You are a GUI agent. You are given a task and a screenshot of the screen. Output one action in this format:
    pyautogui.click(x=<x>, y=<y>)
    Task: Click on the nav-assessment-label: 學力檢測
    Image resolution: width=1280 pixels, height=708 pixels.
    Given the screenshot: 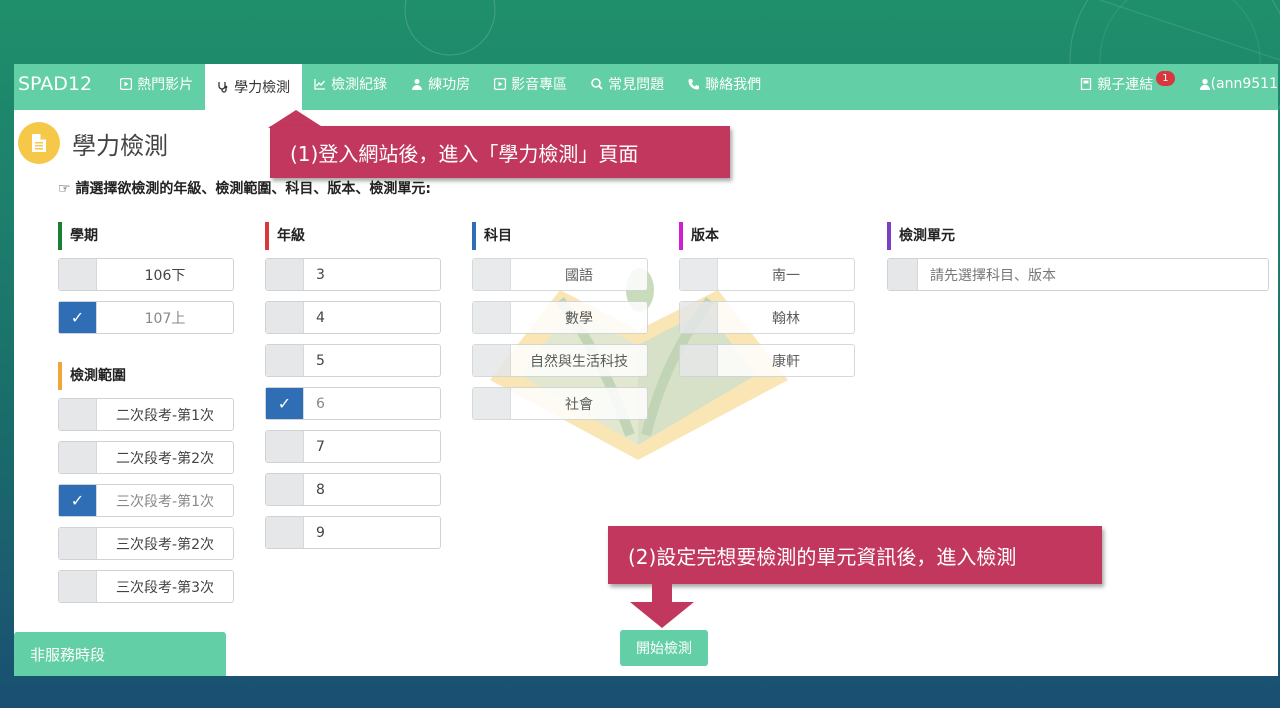 What is the action you would take?
    pyautogui.click(x=262, y=88)
    